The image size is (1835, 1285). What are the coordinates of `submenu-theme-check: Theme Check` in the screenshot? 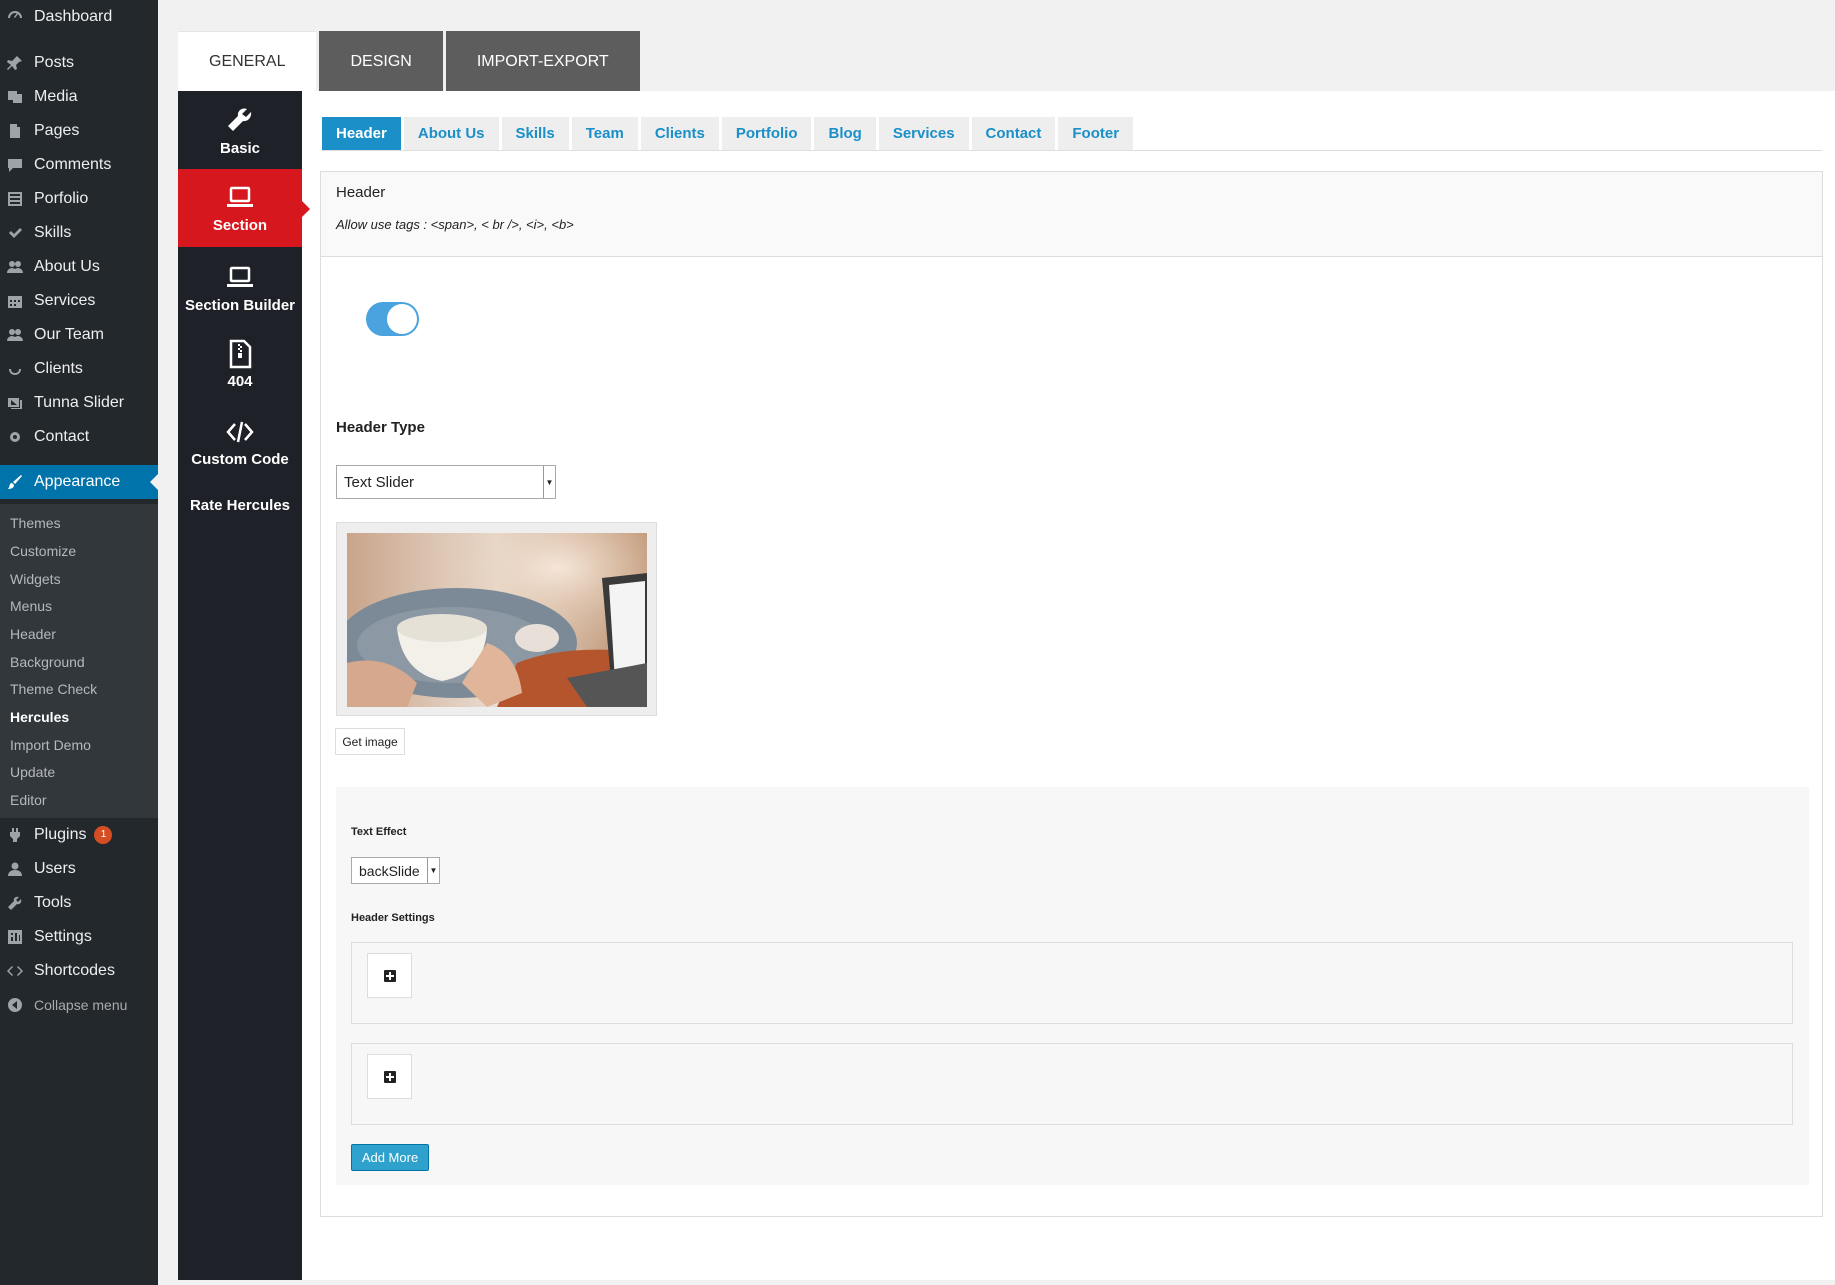 It's located at (53, 689).